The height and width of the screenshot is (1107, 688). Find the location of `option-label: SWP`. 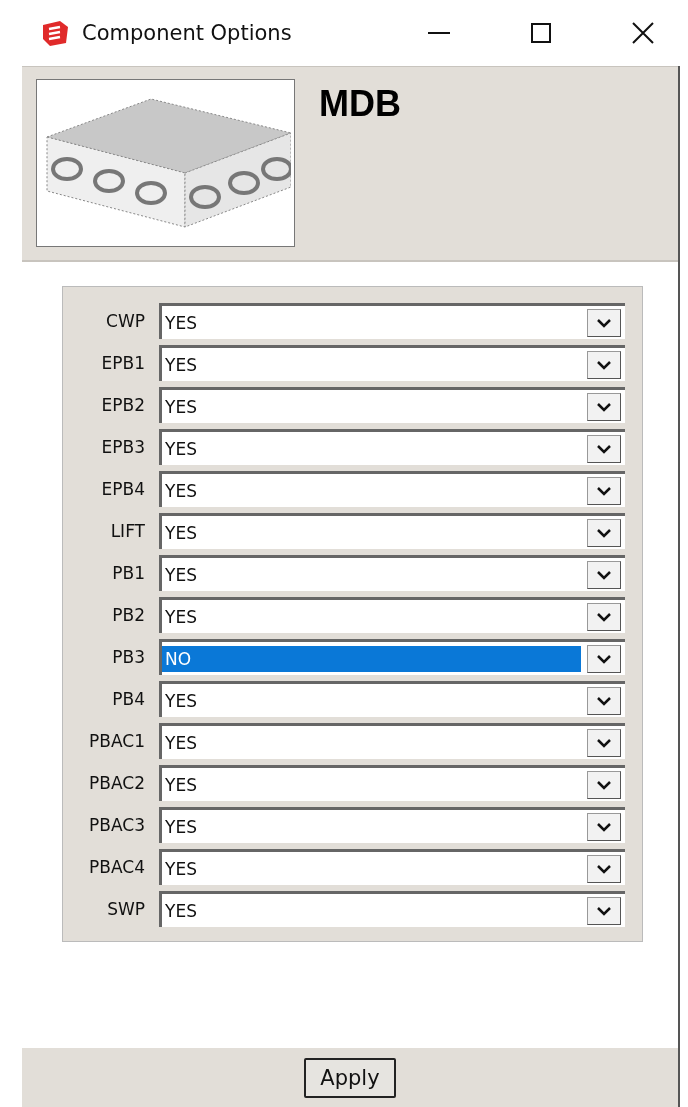

option-label: SWP is located at coordinates (126, 909).